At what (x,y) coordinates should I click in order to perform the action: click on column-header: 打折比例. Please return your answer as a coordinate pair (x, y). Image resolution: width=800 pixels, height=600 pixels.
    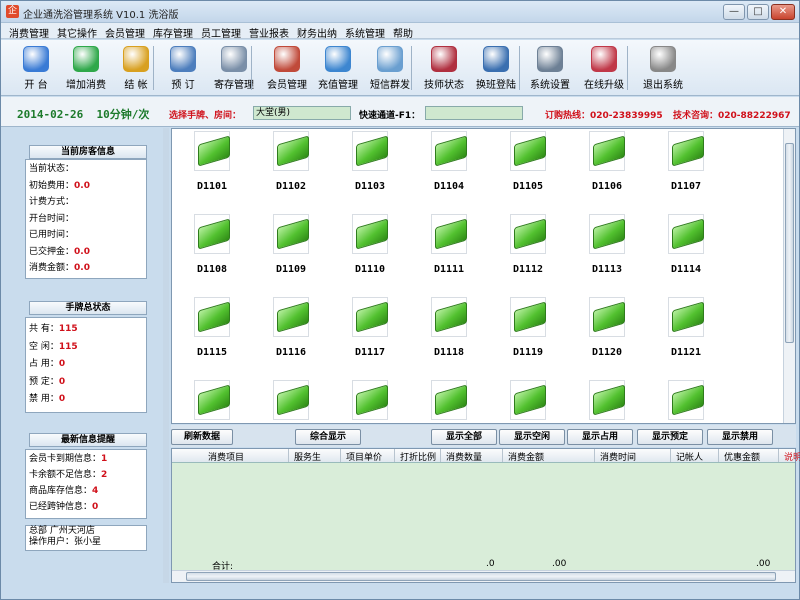
    Looking at the image, I should click on (418, 456).